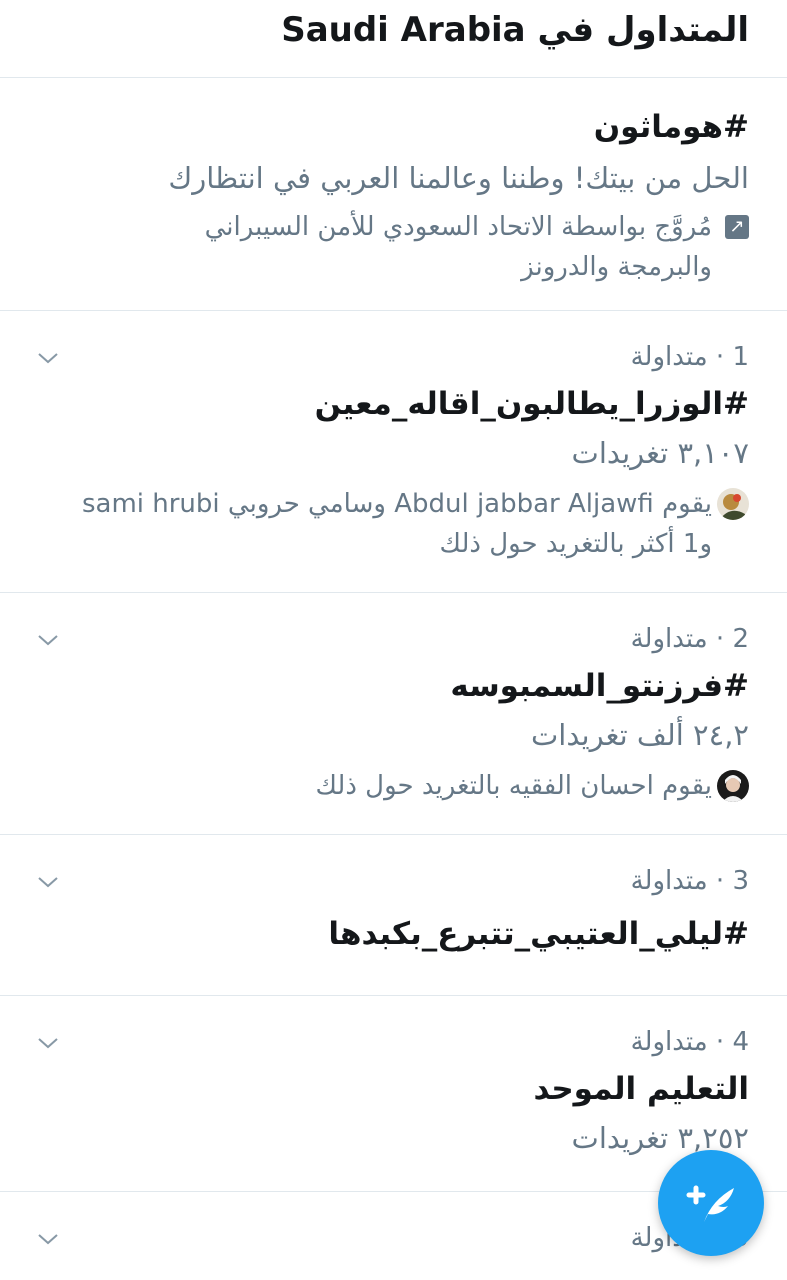 The image size is (787, 1280). I want to click on trend-meta: 3 · متداولة, so click(689, 881).